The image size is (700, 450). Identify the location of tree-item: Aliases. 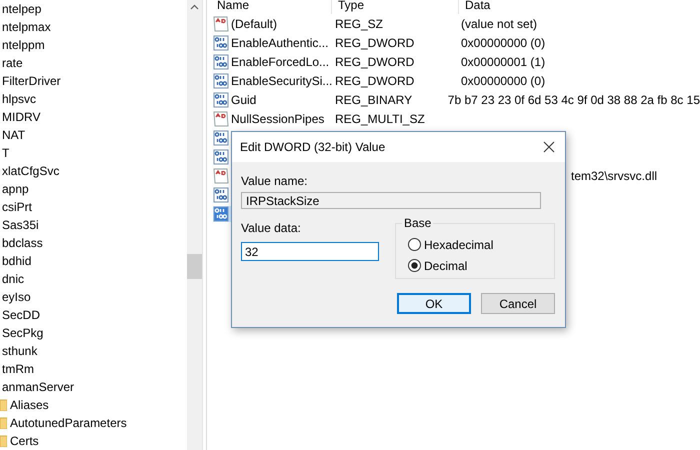
(29, 405).